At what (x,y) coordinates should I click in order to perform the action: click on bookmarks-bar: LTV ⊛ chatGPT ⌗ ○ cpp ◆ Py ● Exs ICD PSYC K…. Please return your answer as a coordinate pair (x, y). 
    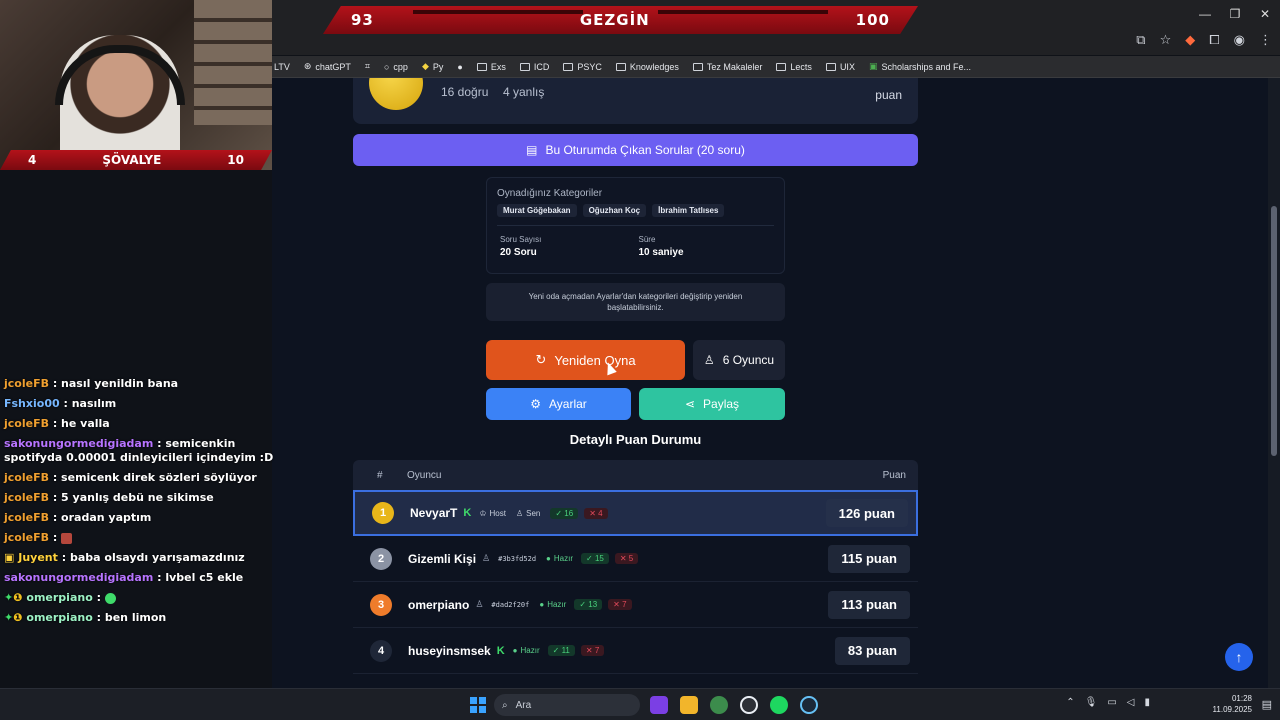
    Looking at the image, I should click on (776, 67).